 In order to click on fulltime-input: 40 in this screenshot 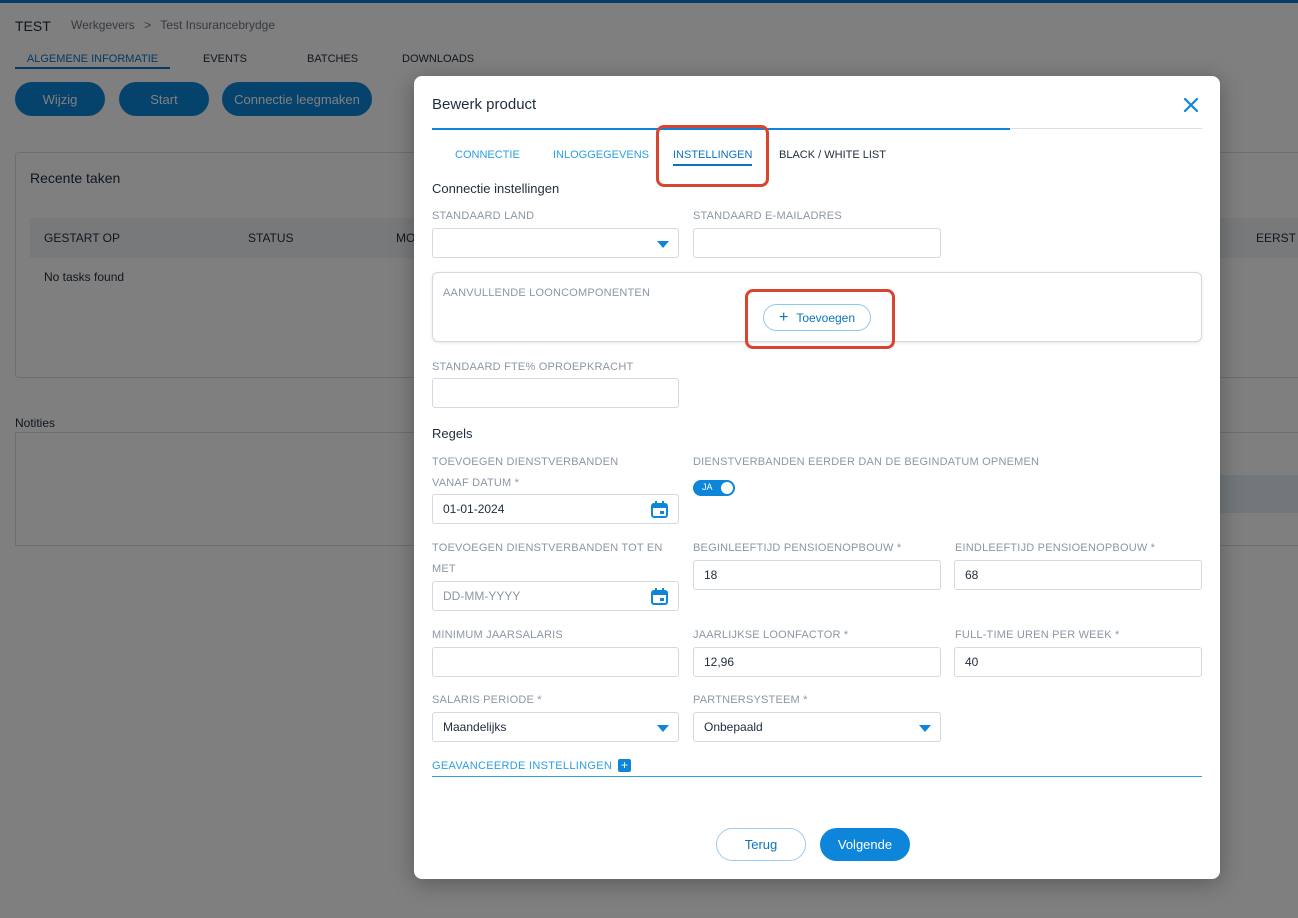, I will do `click(1078, 662)`.